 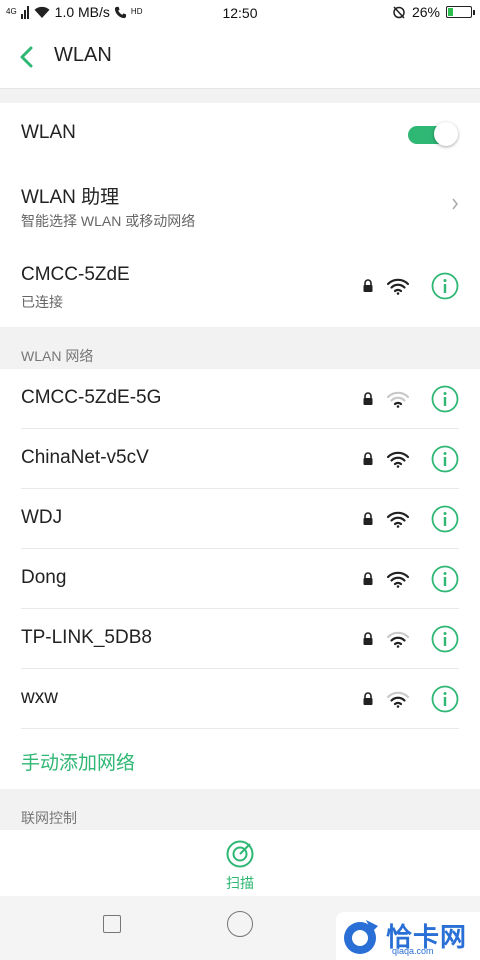 I want to click on battery-fill, so click(x=450, y=12).